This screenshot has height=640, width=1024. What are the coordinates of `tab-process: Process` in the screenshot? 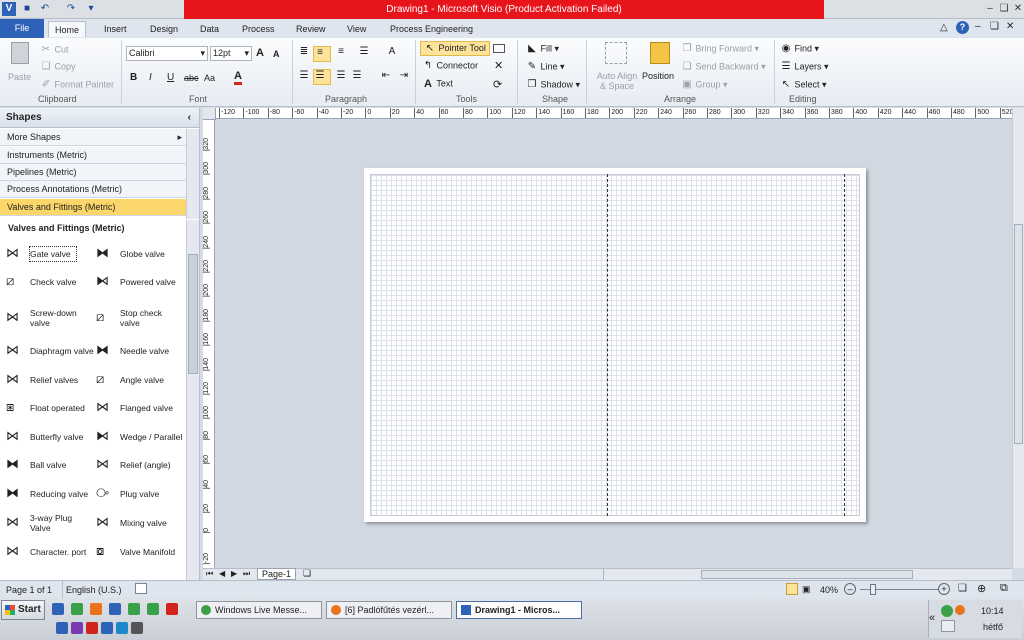 It's located at (258, 29).